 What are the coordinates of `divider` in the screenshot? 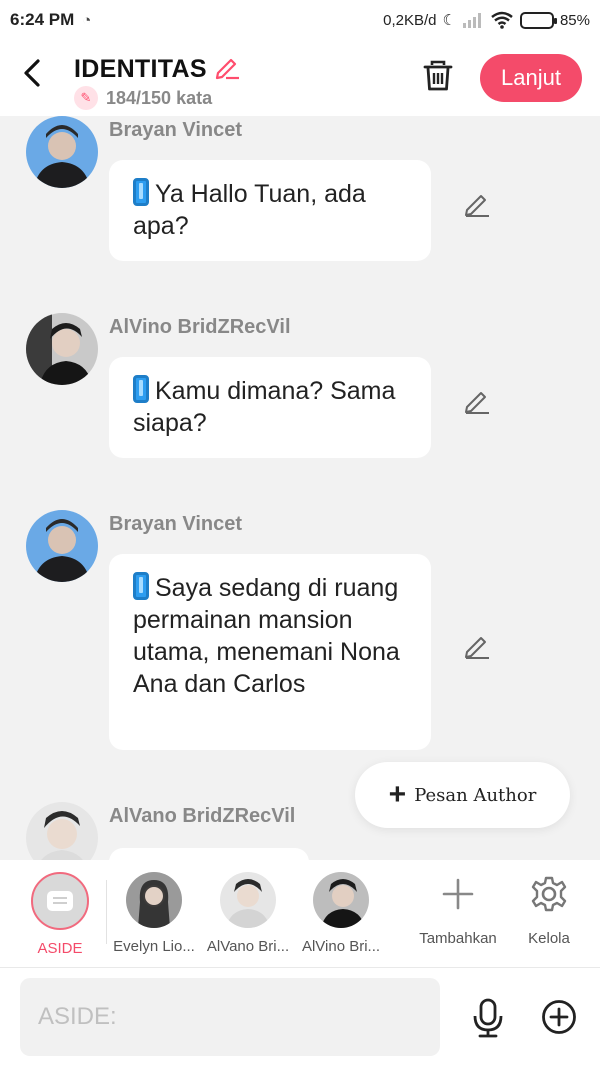 It's located at (106, 912).